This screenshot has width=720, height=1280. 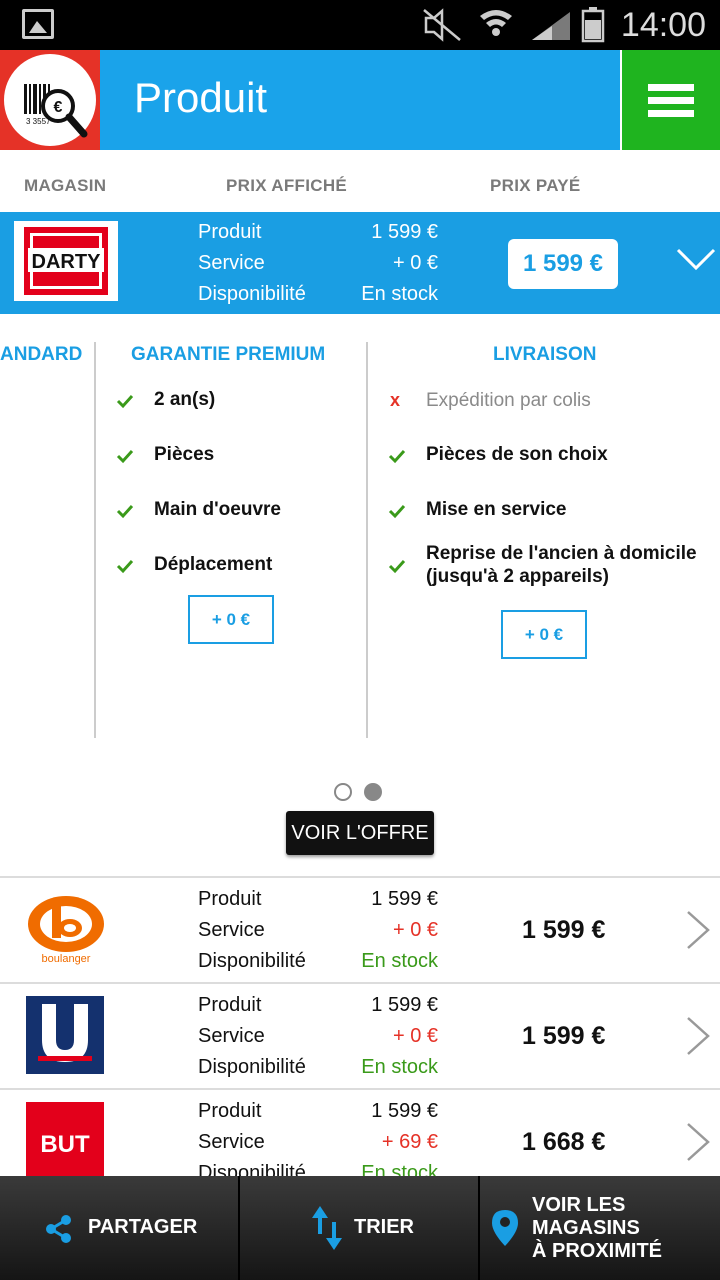 I want to click on svg-text: DARTY, so click(x=67, y=262).